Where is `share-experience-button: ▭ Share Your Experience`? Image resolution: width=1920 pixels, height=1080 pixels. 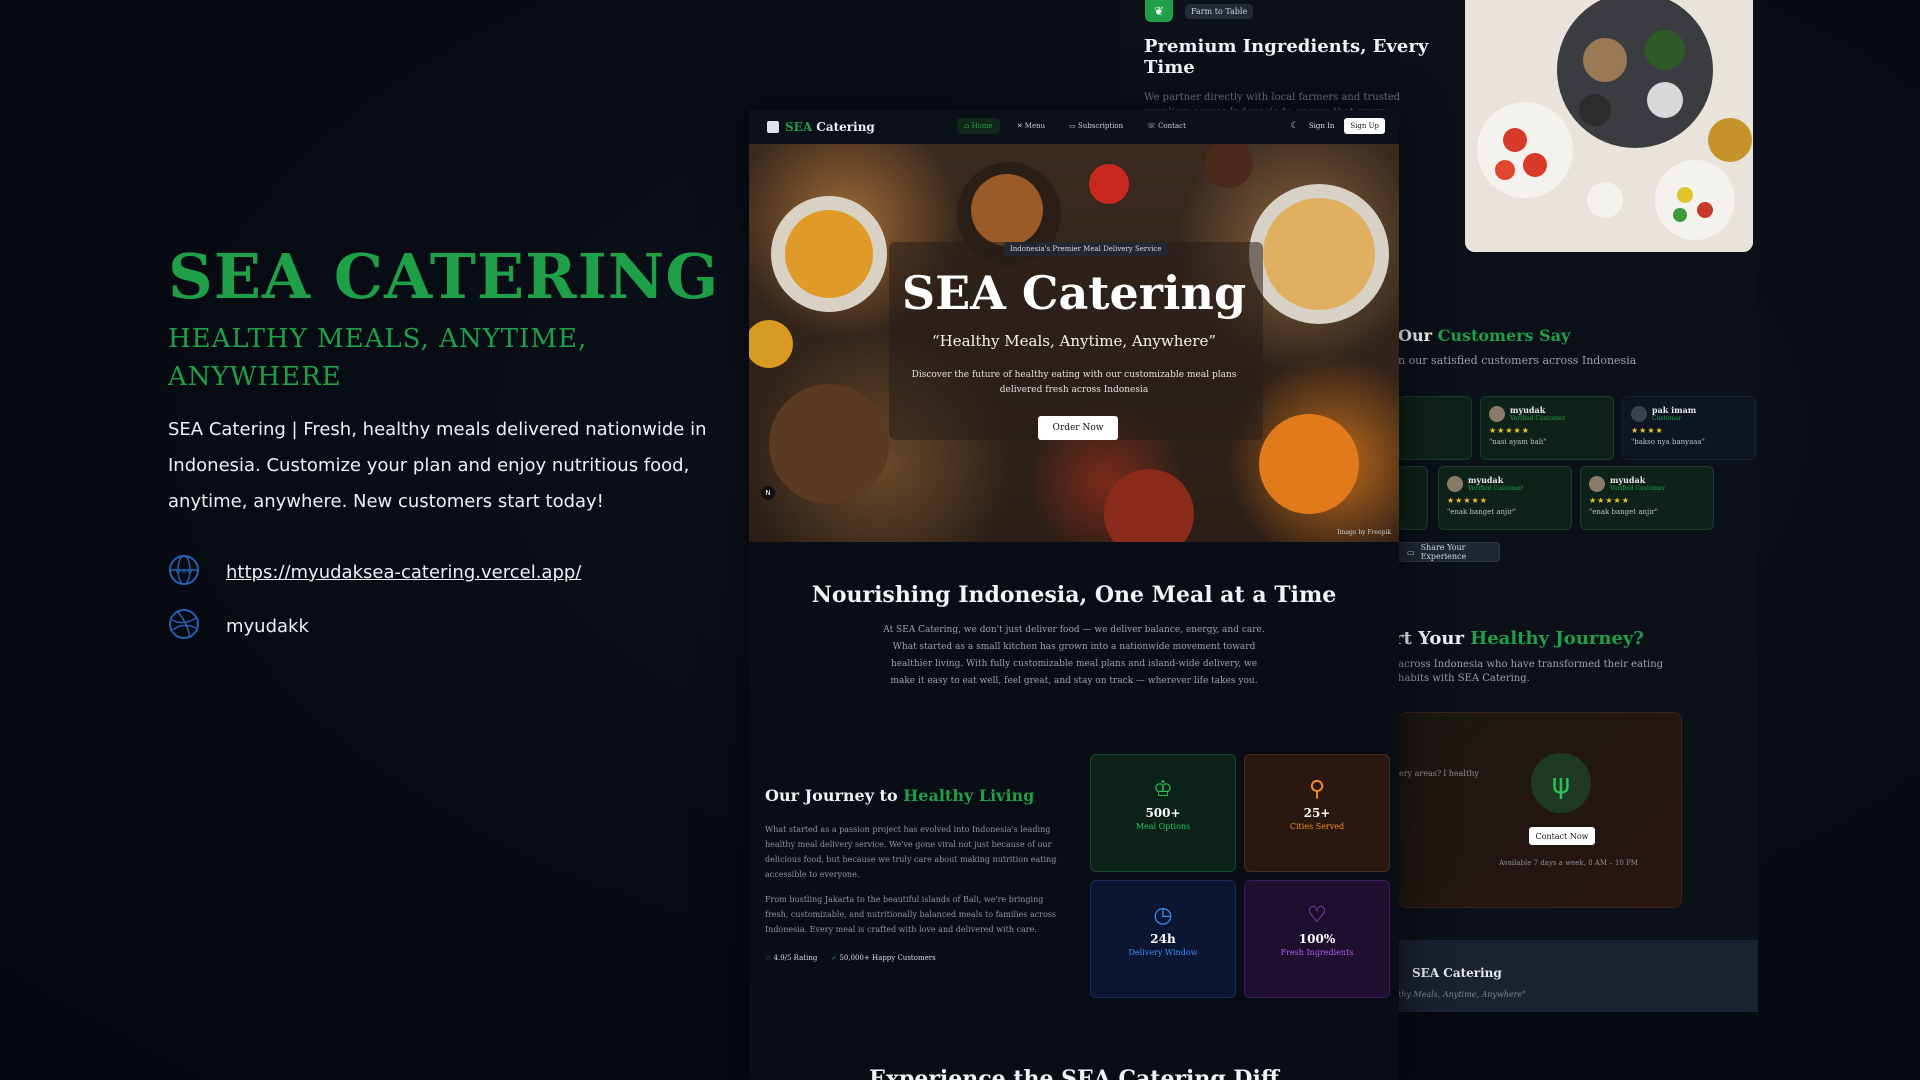 share-experience-button: ▭ Share Your Experience is located at coordinates (1449, 552).